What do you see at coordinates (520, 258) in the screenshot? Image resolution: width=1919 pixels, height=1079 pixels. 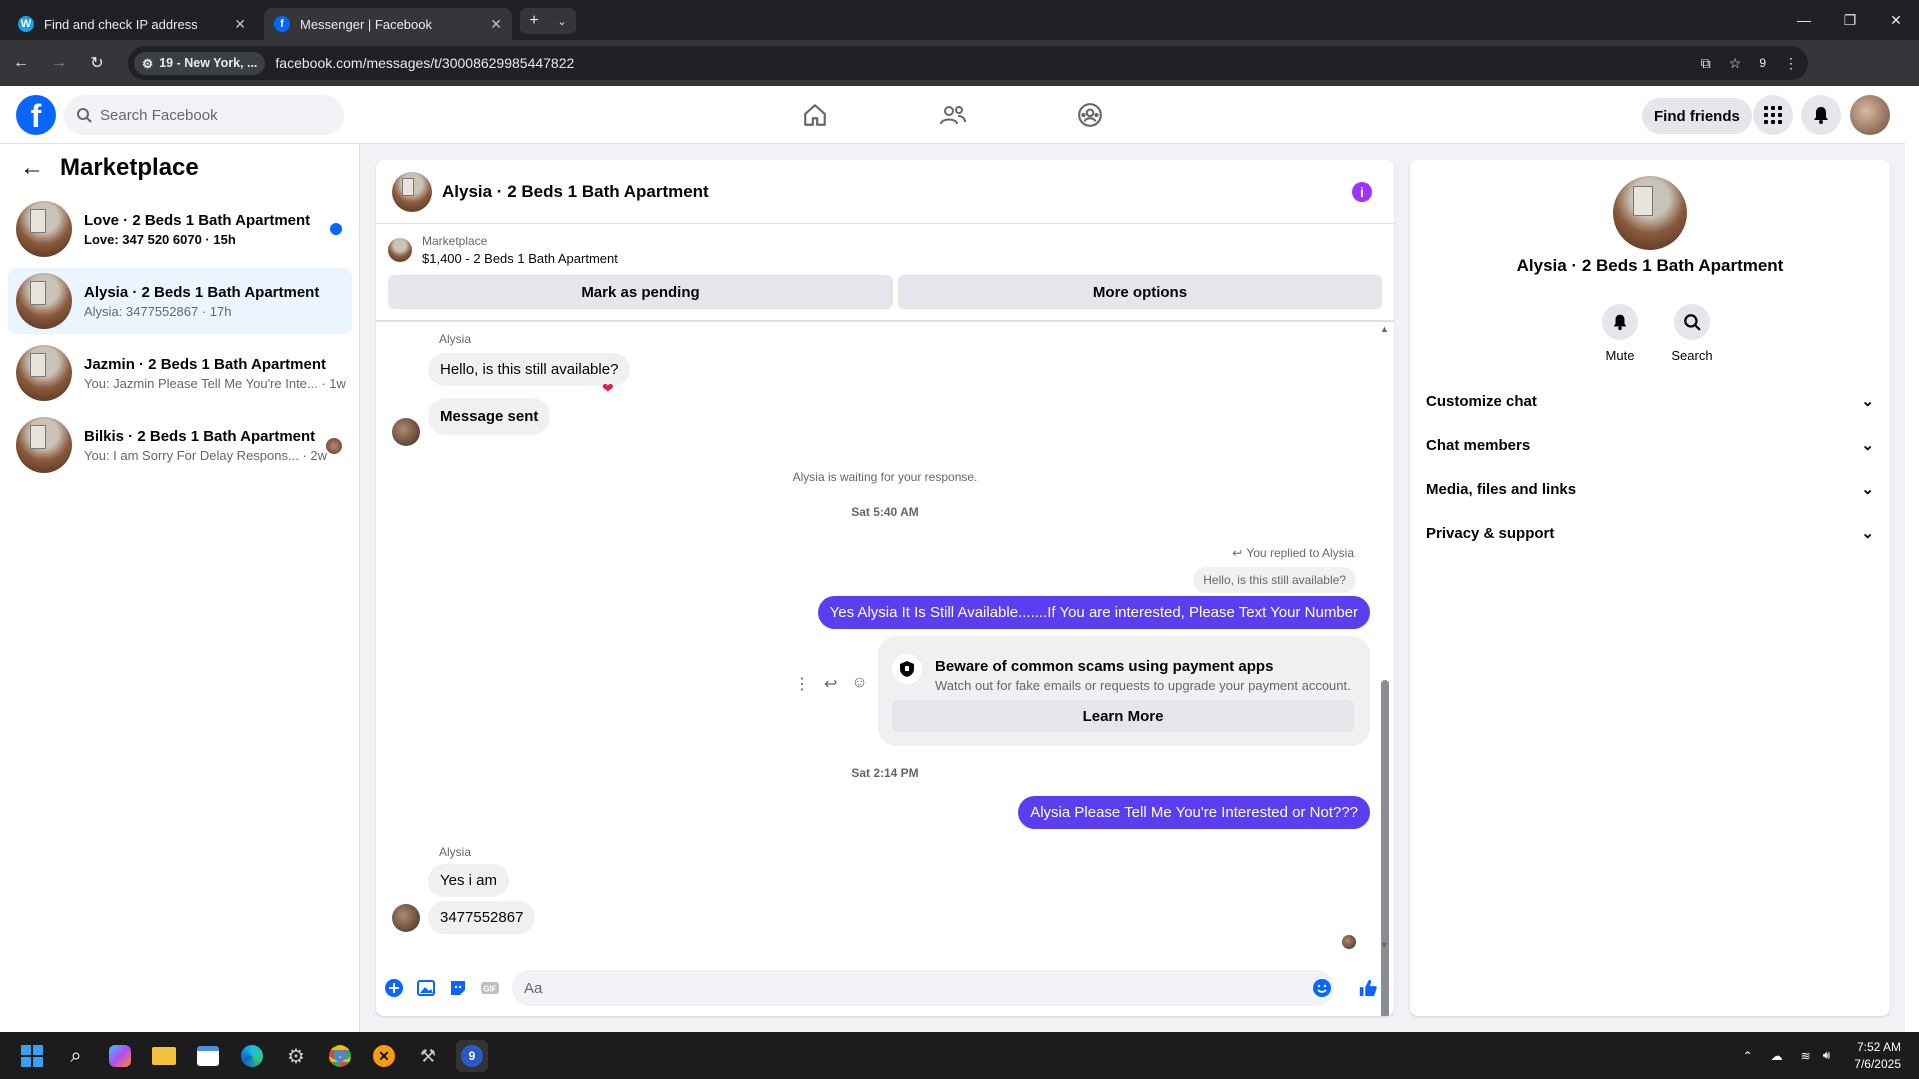 I see `listing-title: $1,400 - 2 Beds 1 Bath Apartment` at bounding box center [520, 258].